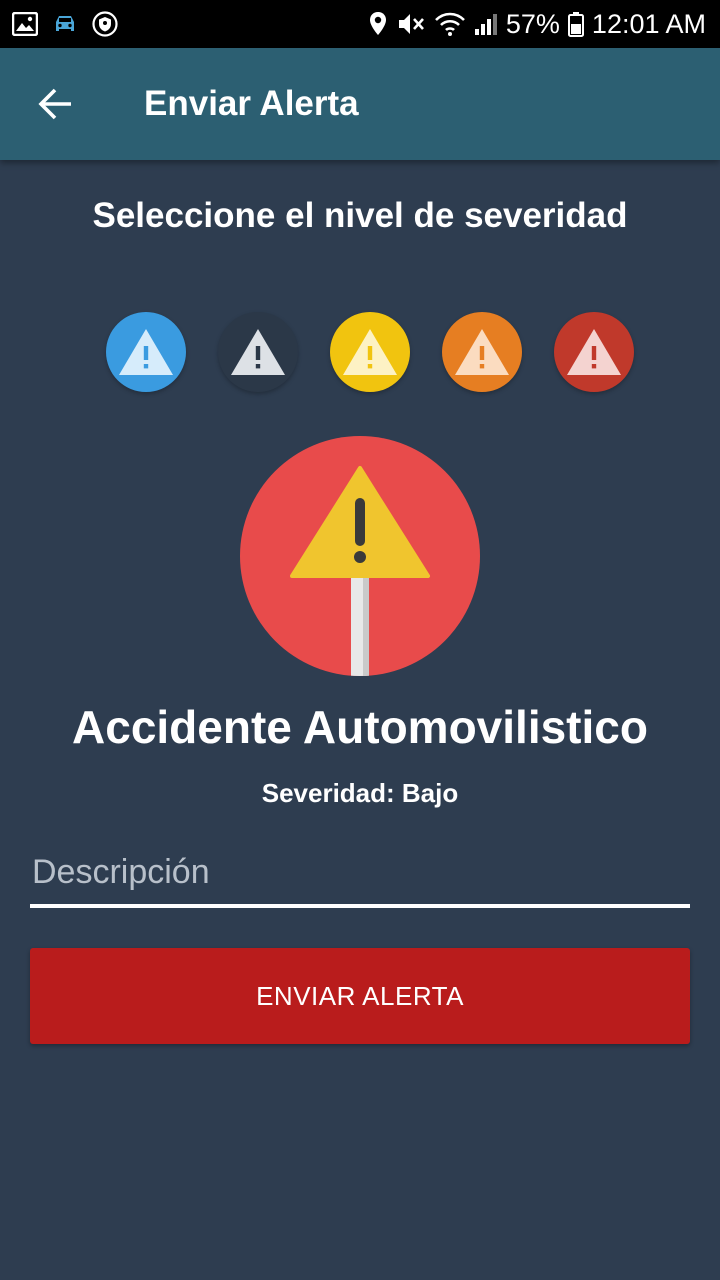 The image size is (720, 1280). What do you see at coordinates (648, 23) in the screenshot?
I see `status-time: 12:01 AM` at bounding box center [648, 23].